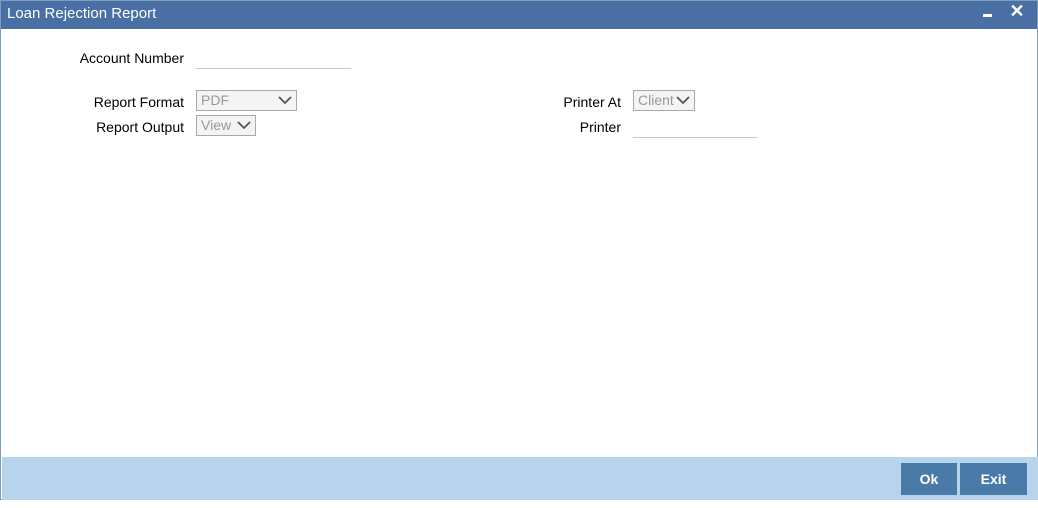  What do you see at coordinates (600, 127) in the screenshot?
I see `printer-label: Printer` at bounding box center [600, 127].